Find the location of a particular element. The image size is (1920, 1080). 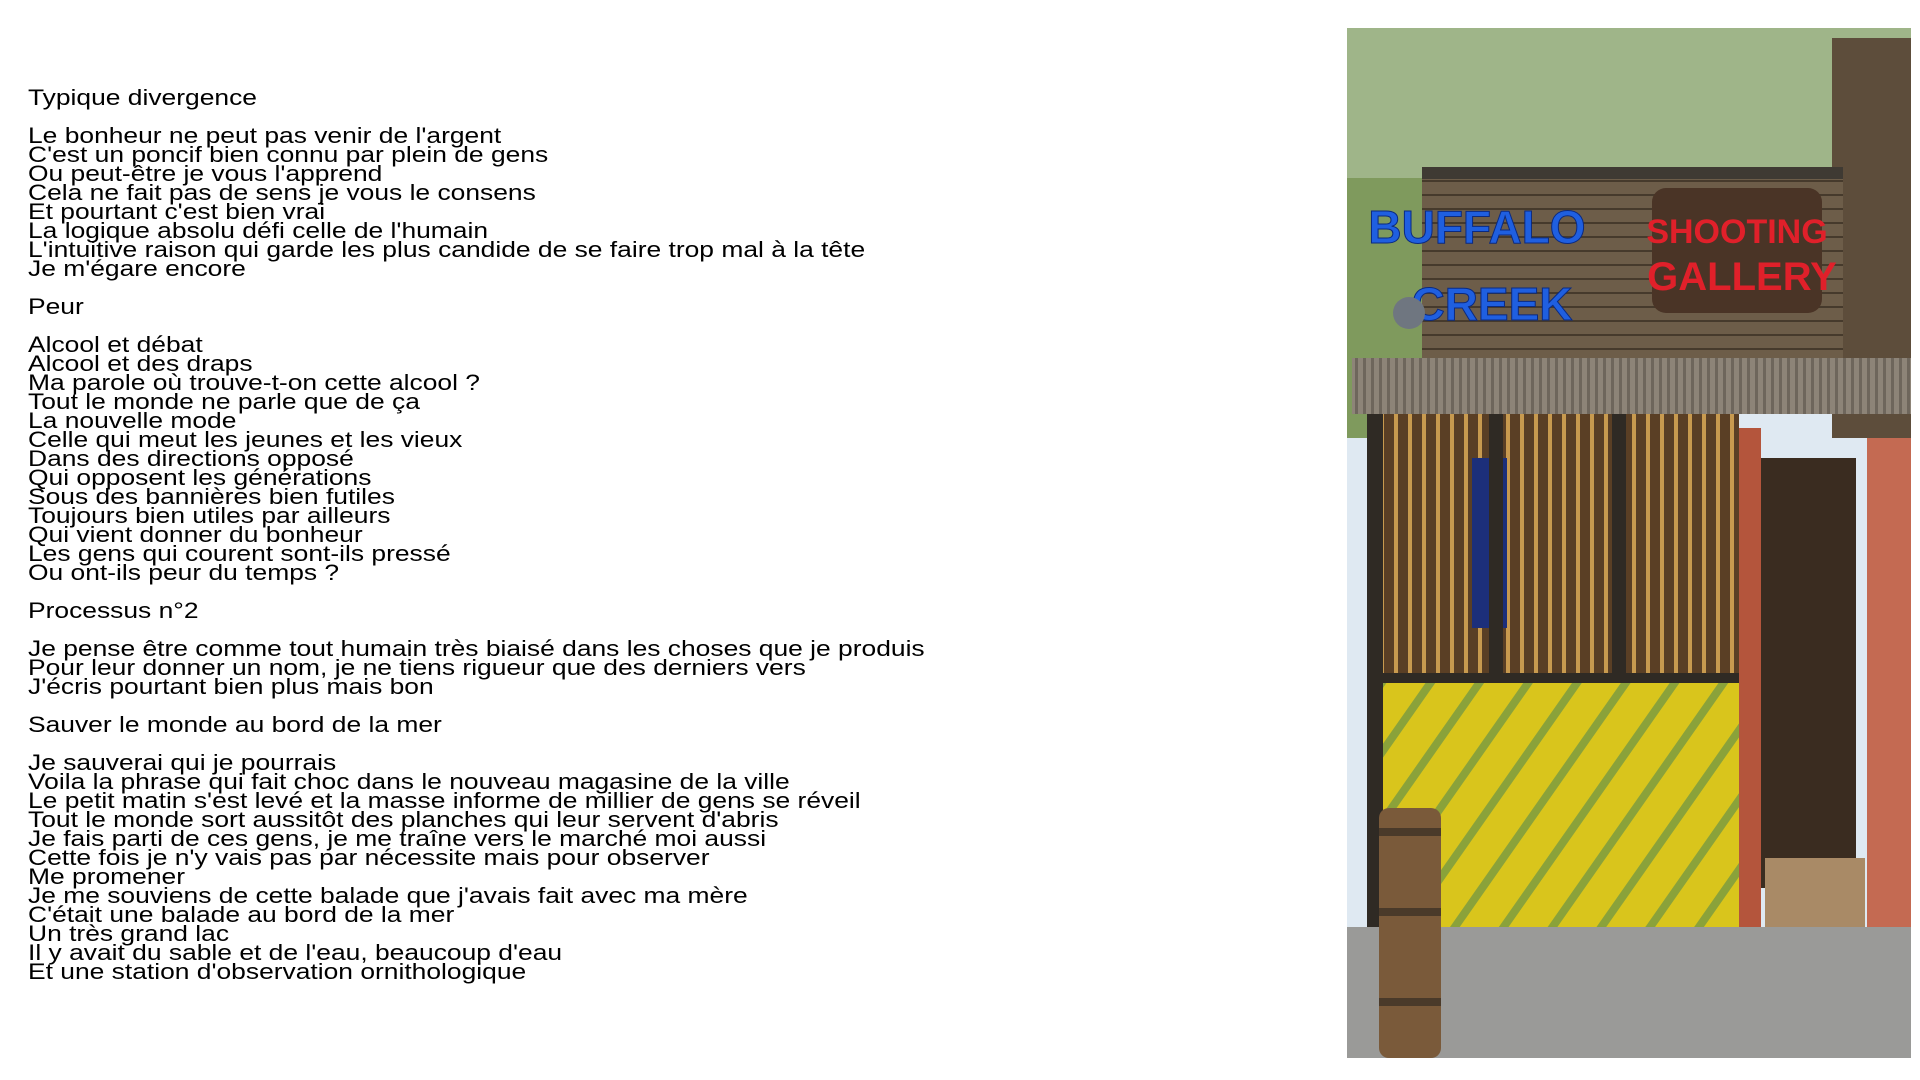

poem-title: Sauver le monde au bord de la mer is located at coordinates (235, 724).